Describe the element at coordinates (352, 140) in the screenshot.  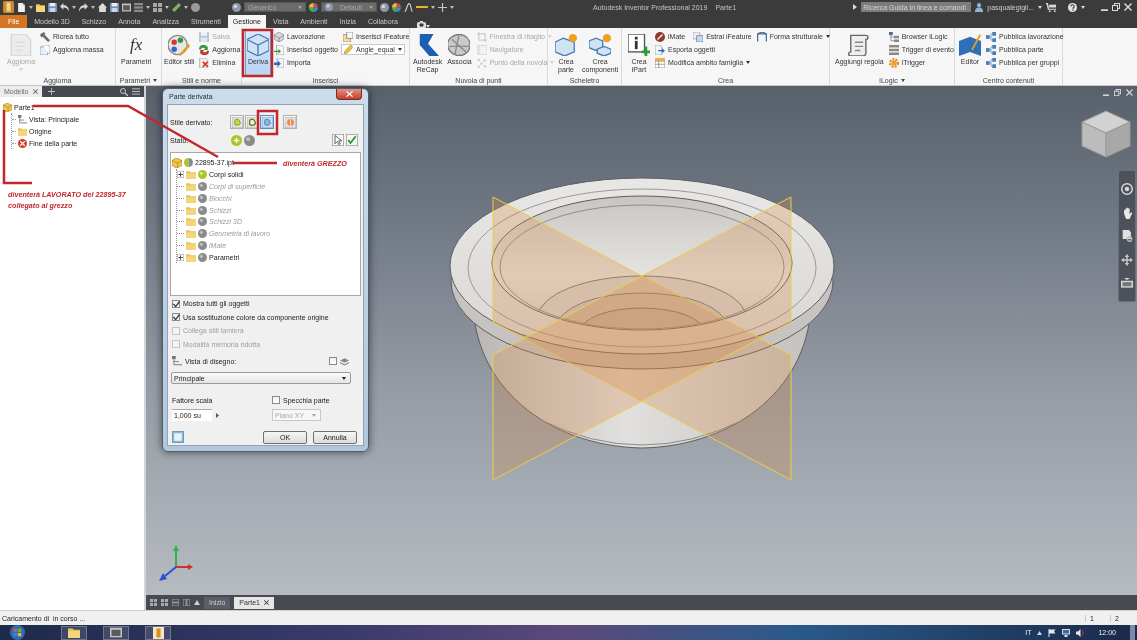
I see `check-icon` at that location.